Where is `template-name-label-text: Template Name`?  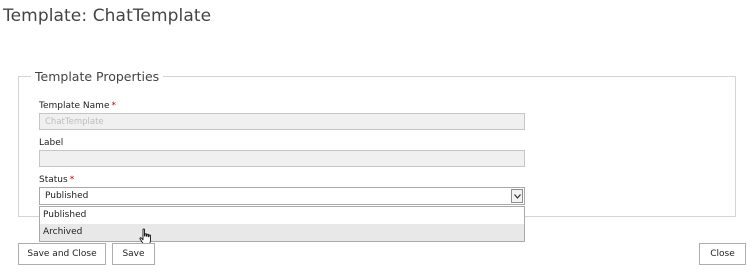 template-name-label-text: Template Name is located at coordinates (74, 106).